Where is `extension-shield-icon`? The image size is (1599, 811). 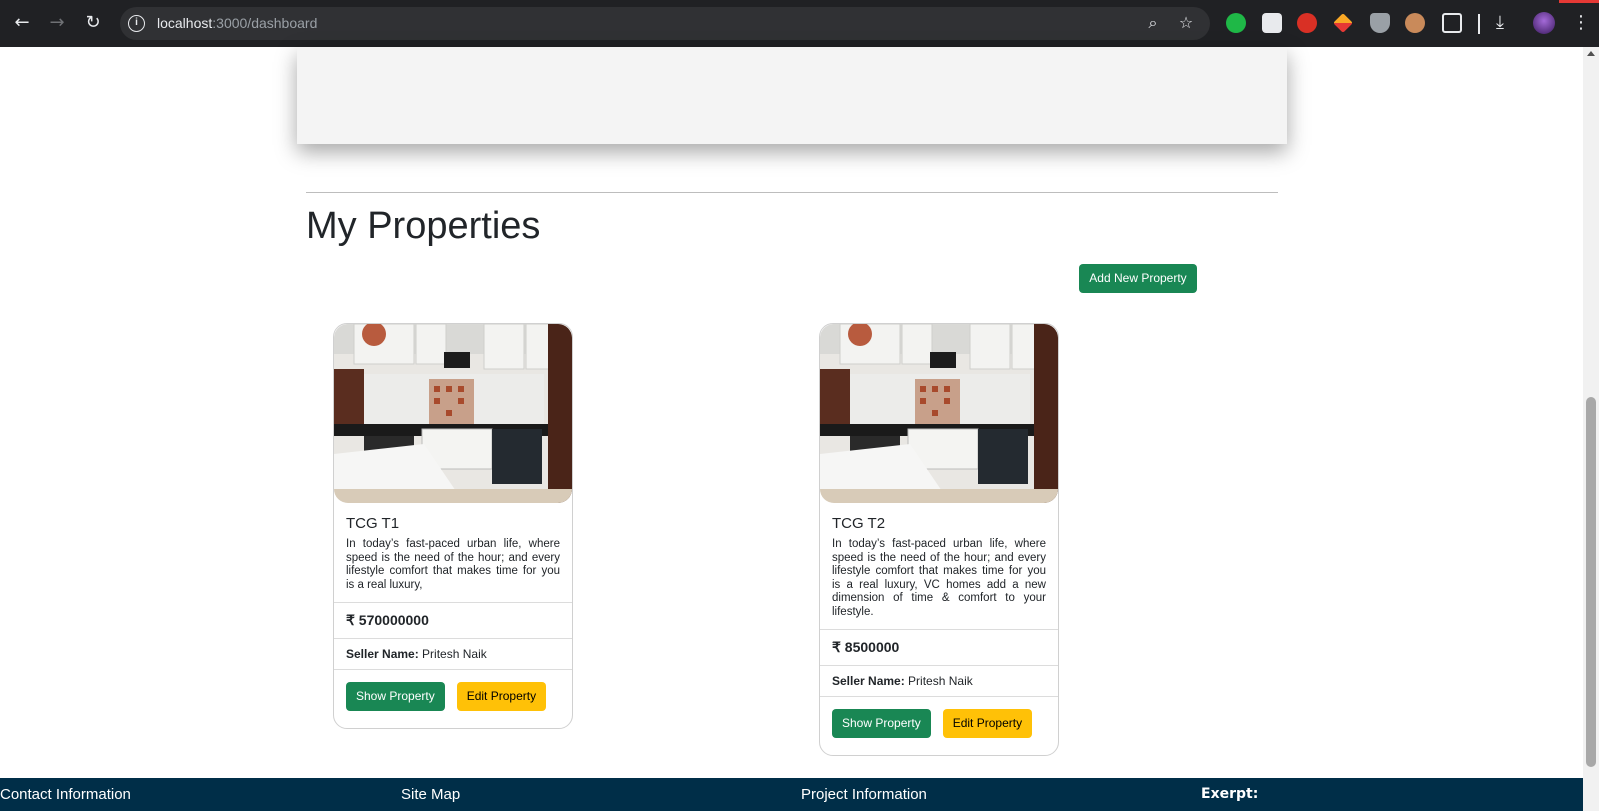 extension-shield-icon is located at coordinates (1380, 23).